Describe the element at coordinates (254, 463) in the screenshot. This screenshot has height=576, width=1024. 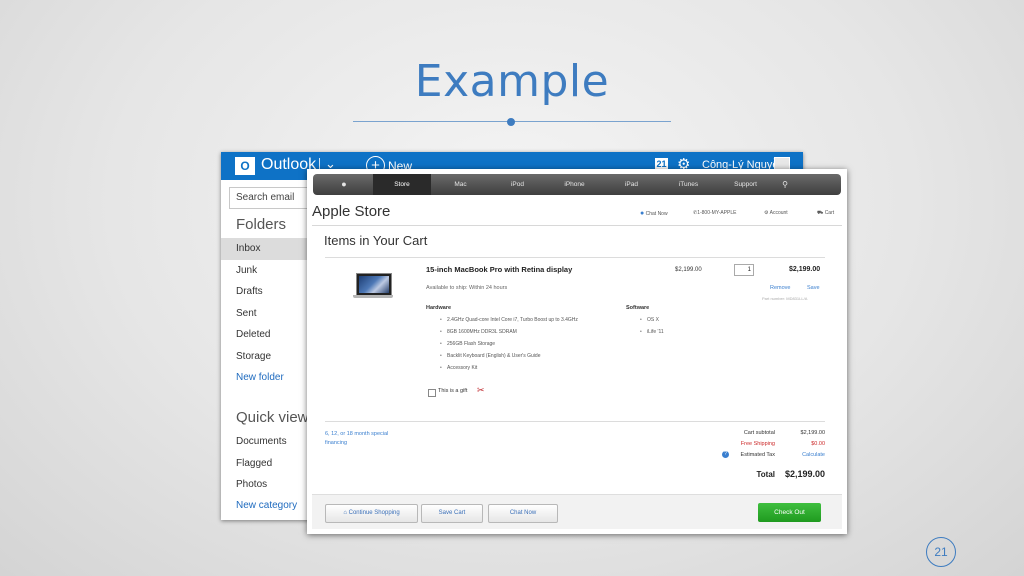
I see `quick-view-flagged: Flagged` at that location.